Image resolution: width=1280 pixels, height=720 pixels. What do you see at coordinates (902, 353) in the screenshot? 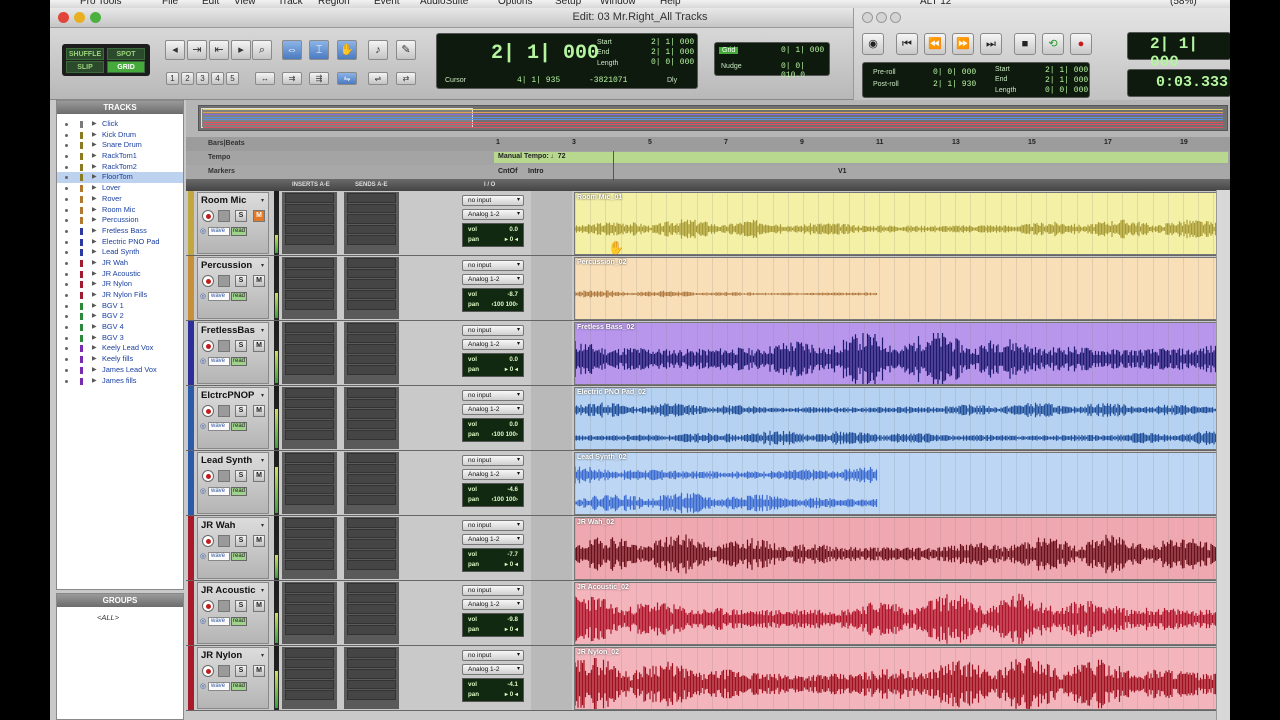
I see `audio-region: Fretless Bass_02` at bounding box center [902, 353].